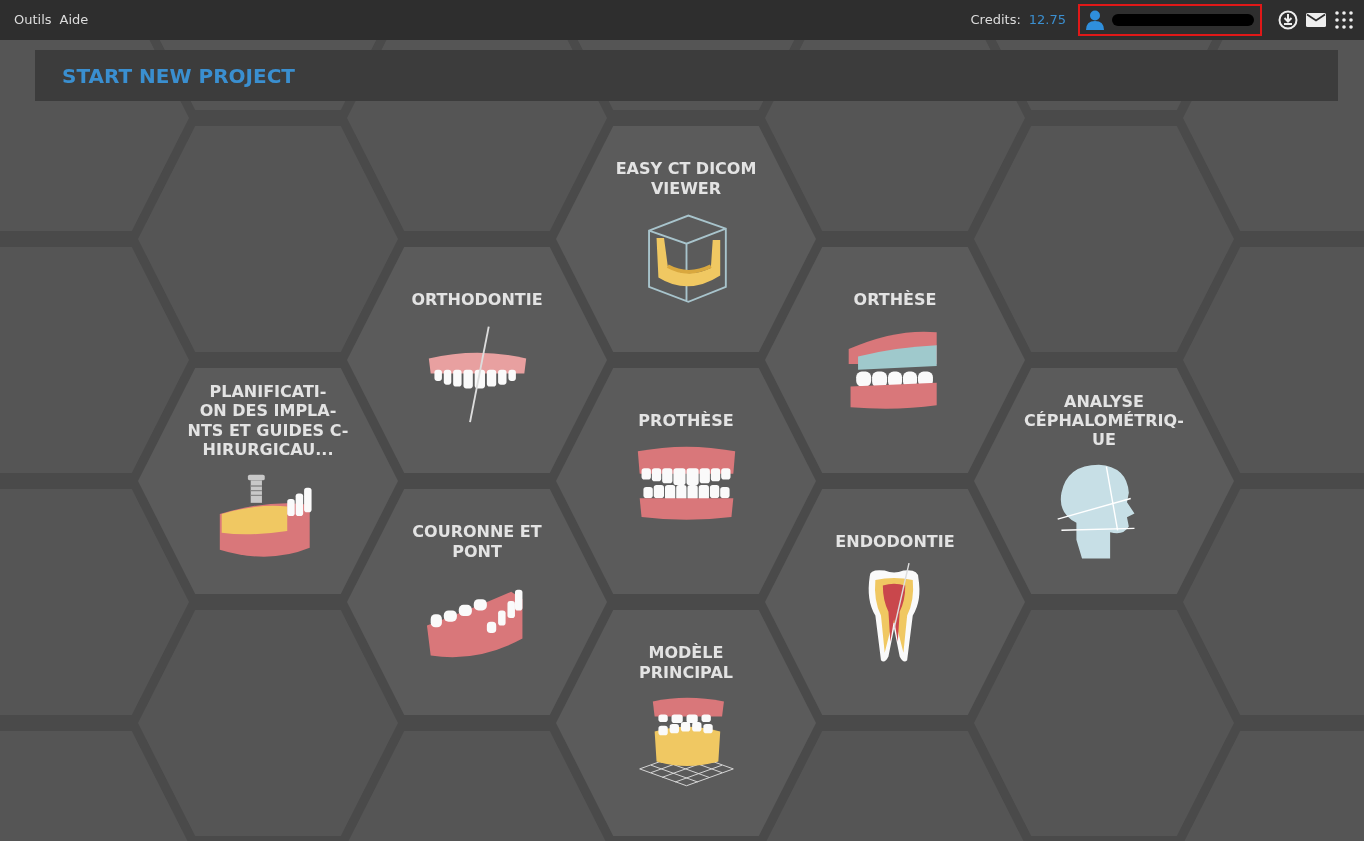 The height and width of the screenshot is (841, 1364). I want to click on menu-item: Aide, so click(74, 20).